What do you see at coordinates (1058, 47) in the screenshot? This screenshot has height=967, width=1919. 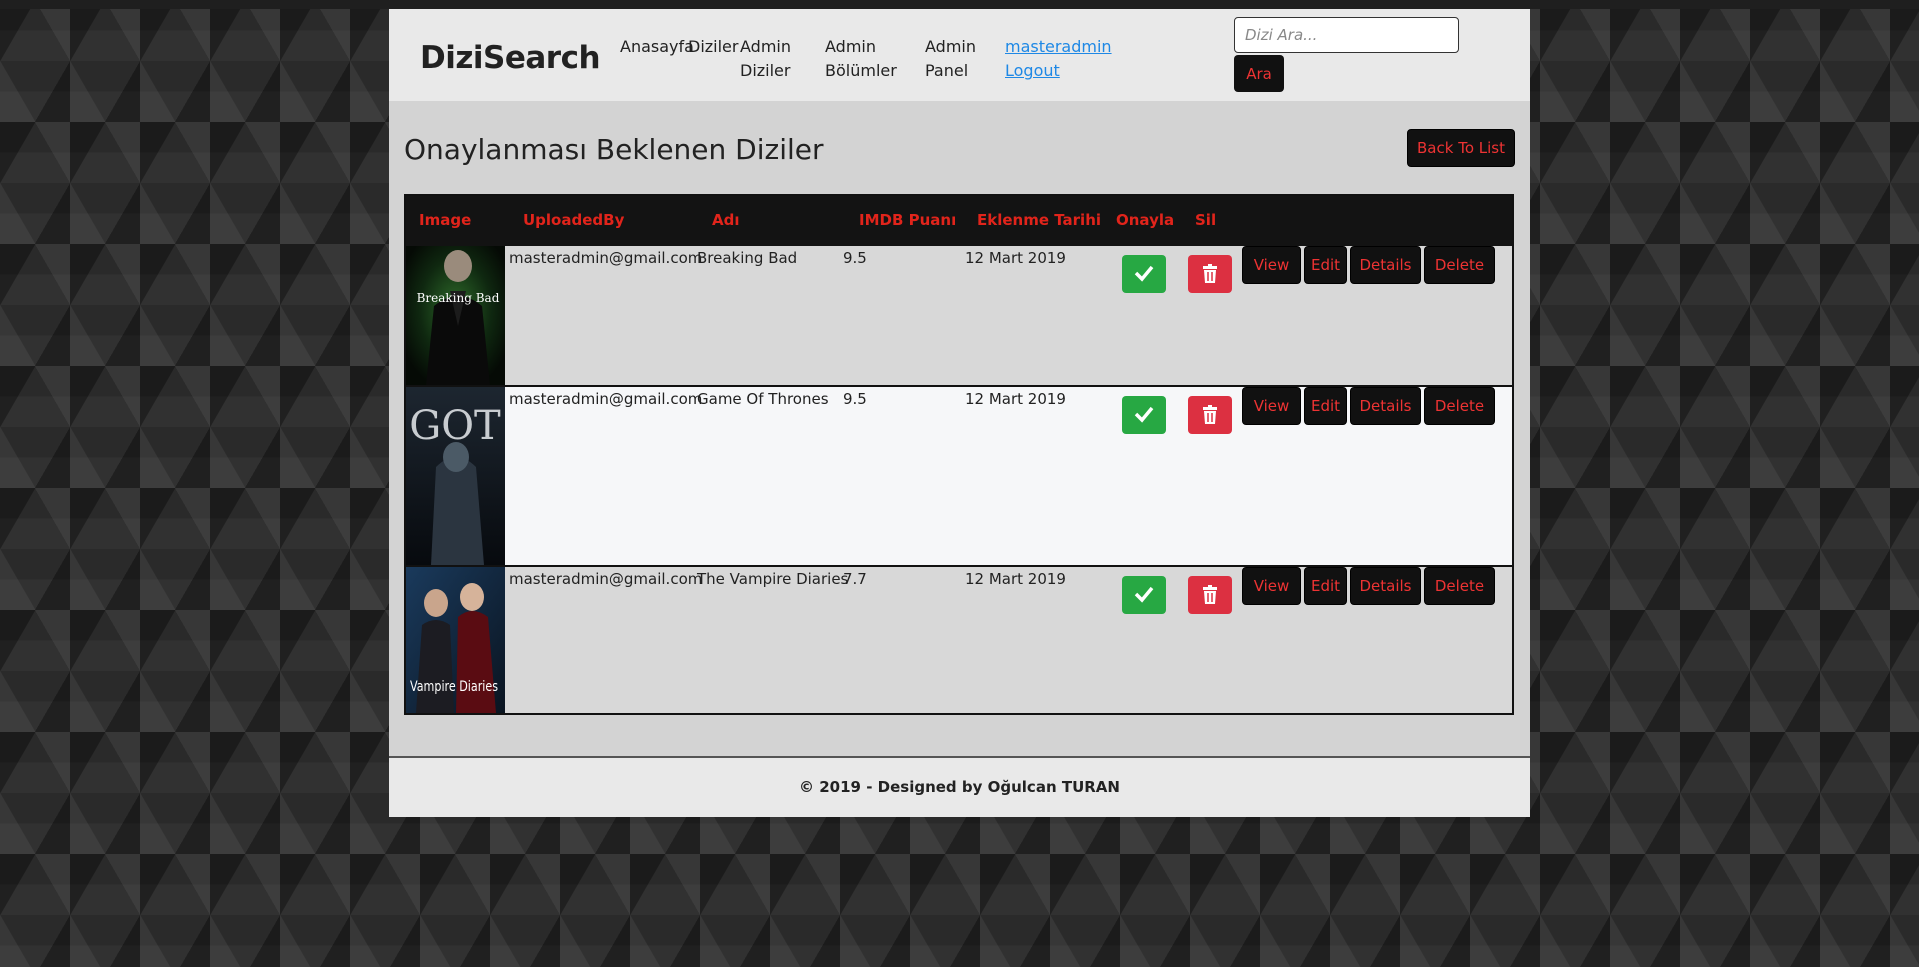 I see `user-profile-link: masteradmin` at bounding box center [1058, 47].